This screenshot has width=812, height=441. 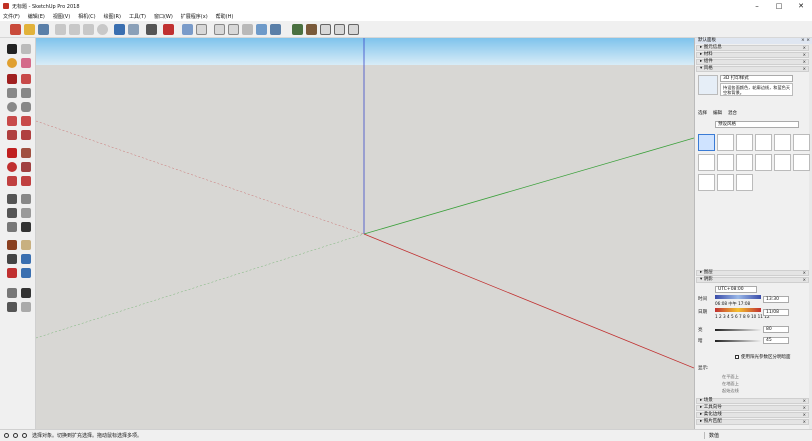 I want to click on copy-icon, so click(x=74, y=29).